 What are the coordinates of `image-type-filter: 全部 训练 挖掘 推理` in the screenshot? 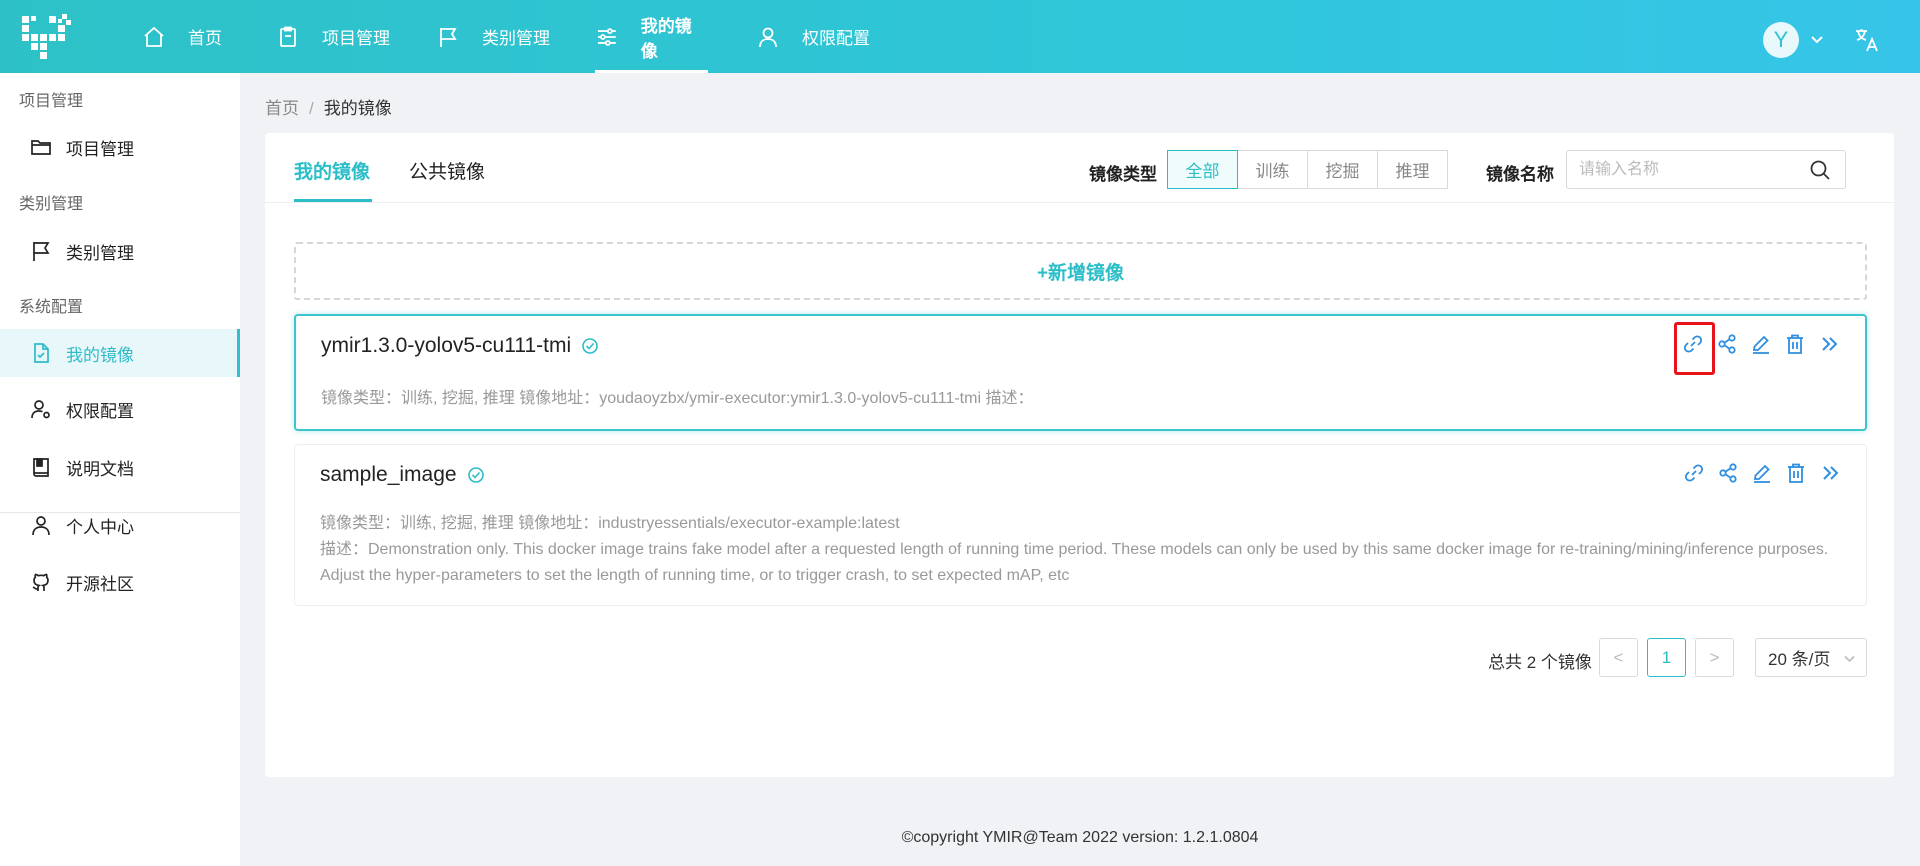 It's located at (1307, 169).